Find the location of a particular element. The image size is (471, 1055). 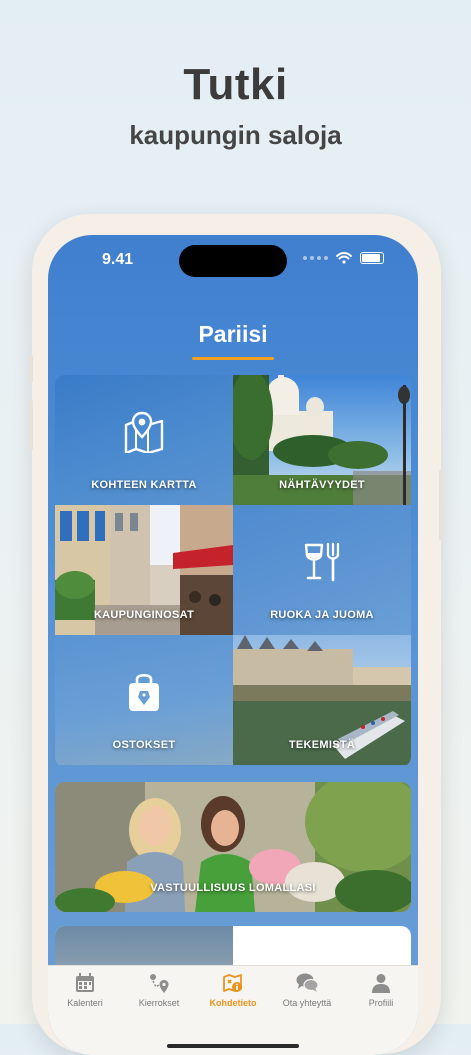

calendar-icon is located at coordinates (85, 982).